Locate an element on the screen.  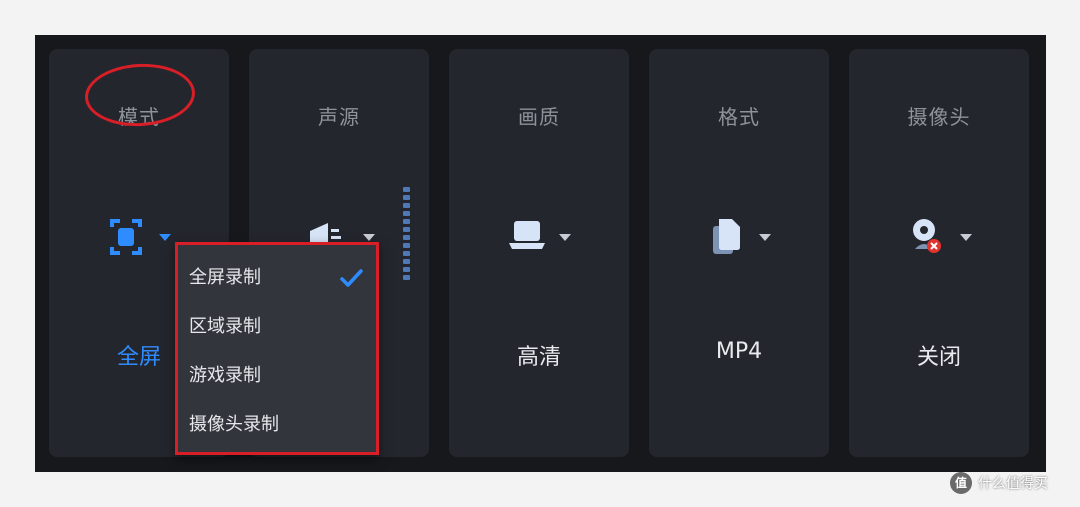
quality-card: 画质 高清 is located at coordinates (539, 253).